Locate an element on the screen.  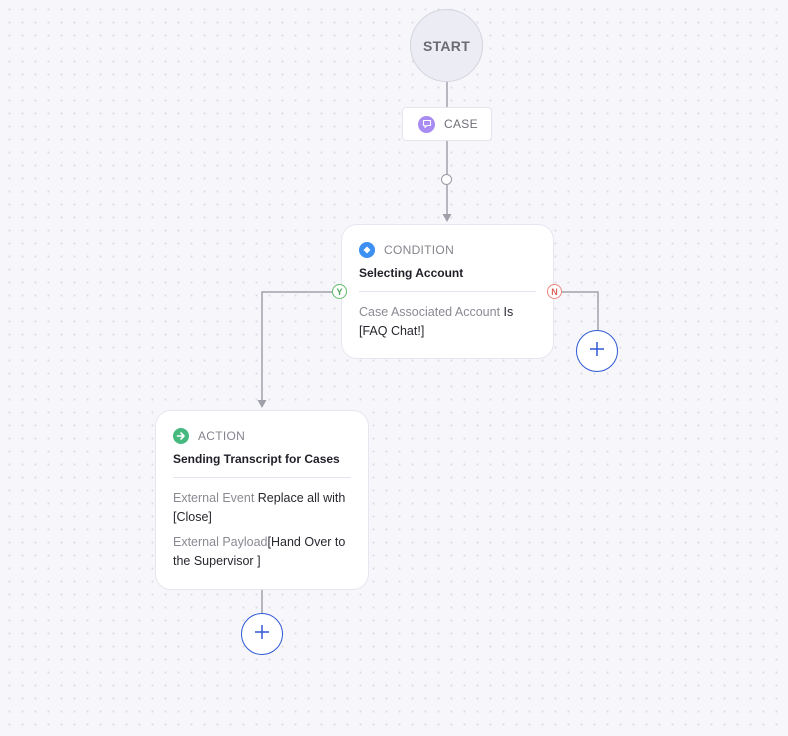
arrowhead-condition is located at coordinates (447, 218).